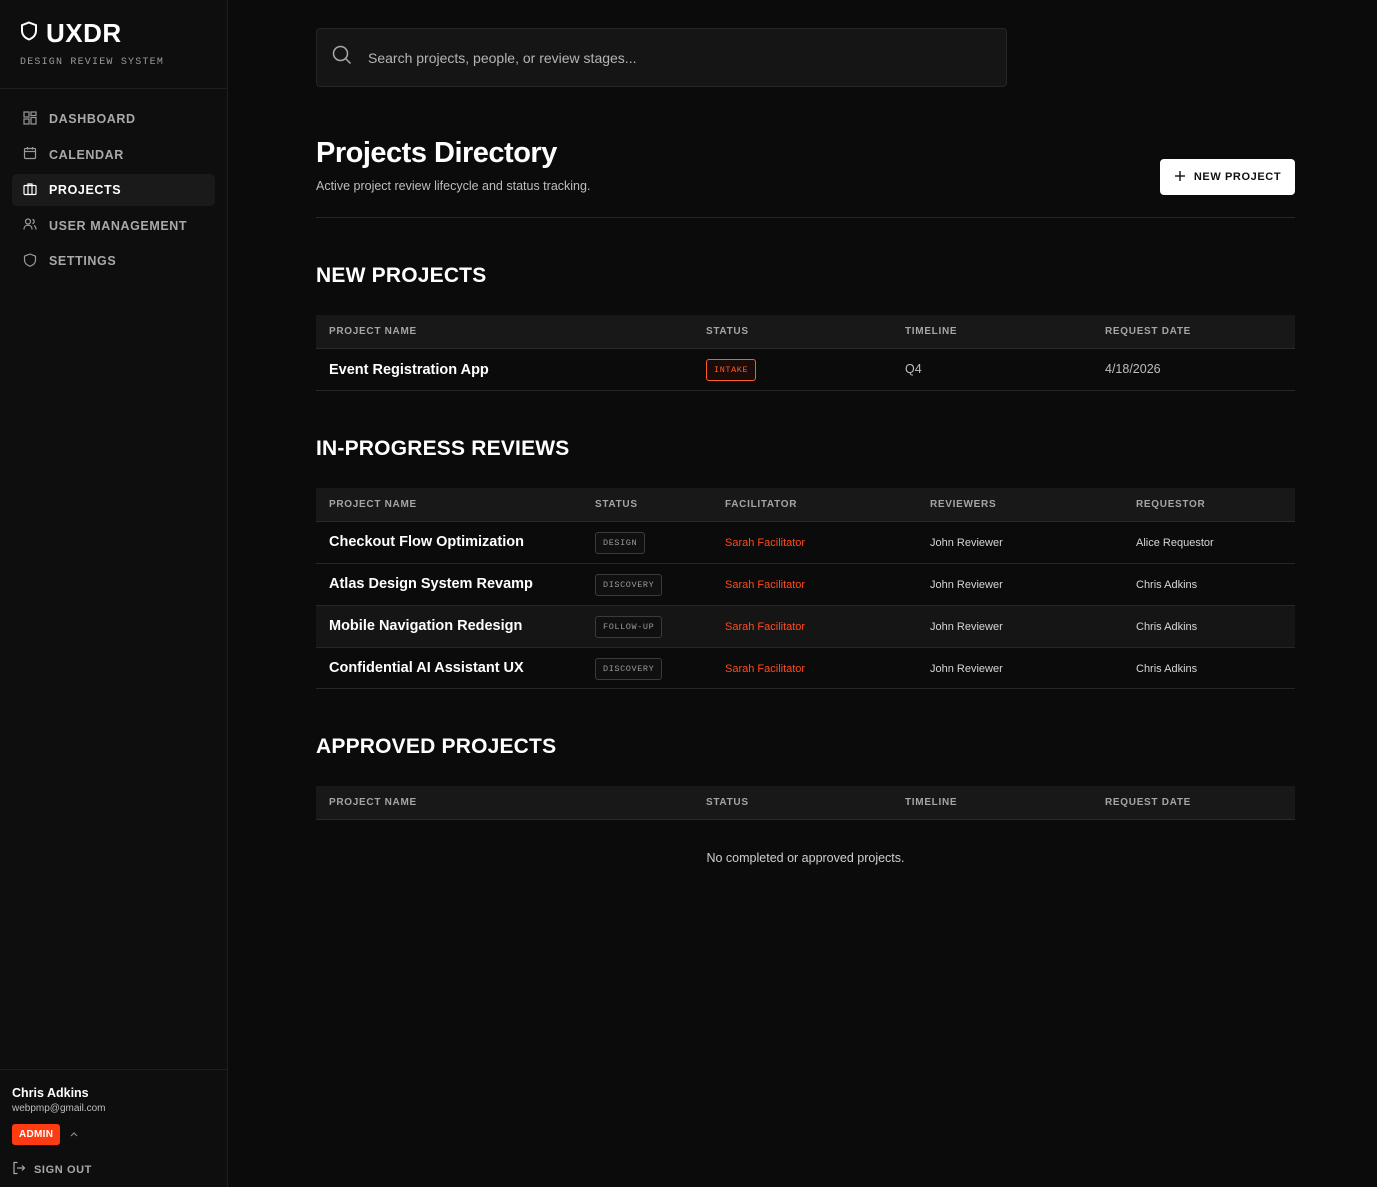 The height and width of the screenshot is (1187, 1377). What do you see at coordinates (409, 370) in the screenshot?
I see `project-name: Event Registration App` at bounding box center [409, 370].